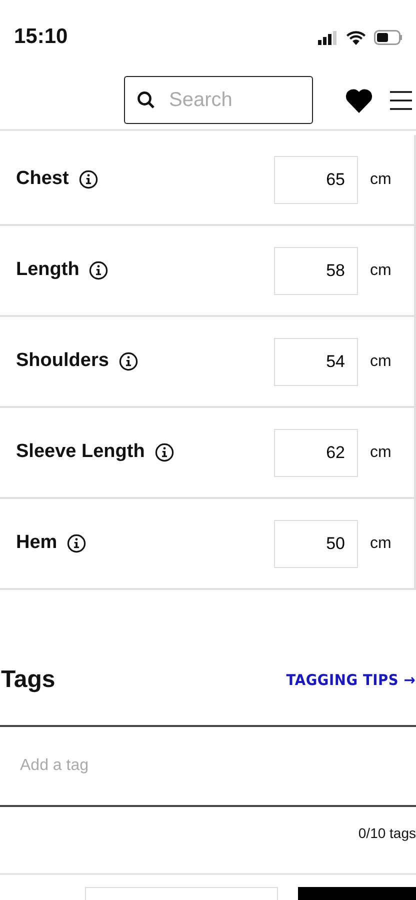 The width and height of the screenshot is (416, 900). I want to click on search-field: Search, so click(218, 100).